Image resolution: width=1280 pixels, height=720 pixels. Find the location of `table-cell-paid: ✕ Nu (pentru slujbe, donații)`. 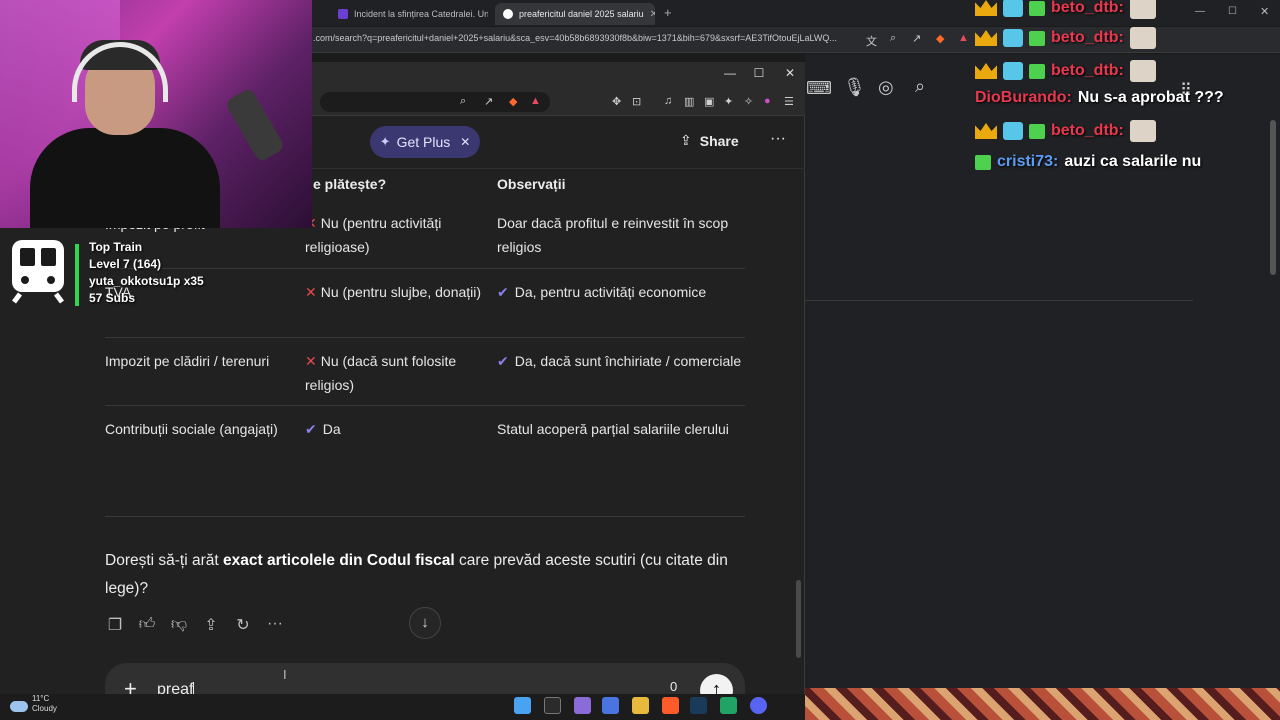

table-cell-paid: ✕ Nu (pentru slujbe, donații) is located at coordinates (393, 292).